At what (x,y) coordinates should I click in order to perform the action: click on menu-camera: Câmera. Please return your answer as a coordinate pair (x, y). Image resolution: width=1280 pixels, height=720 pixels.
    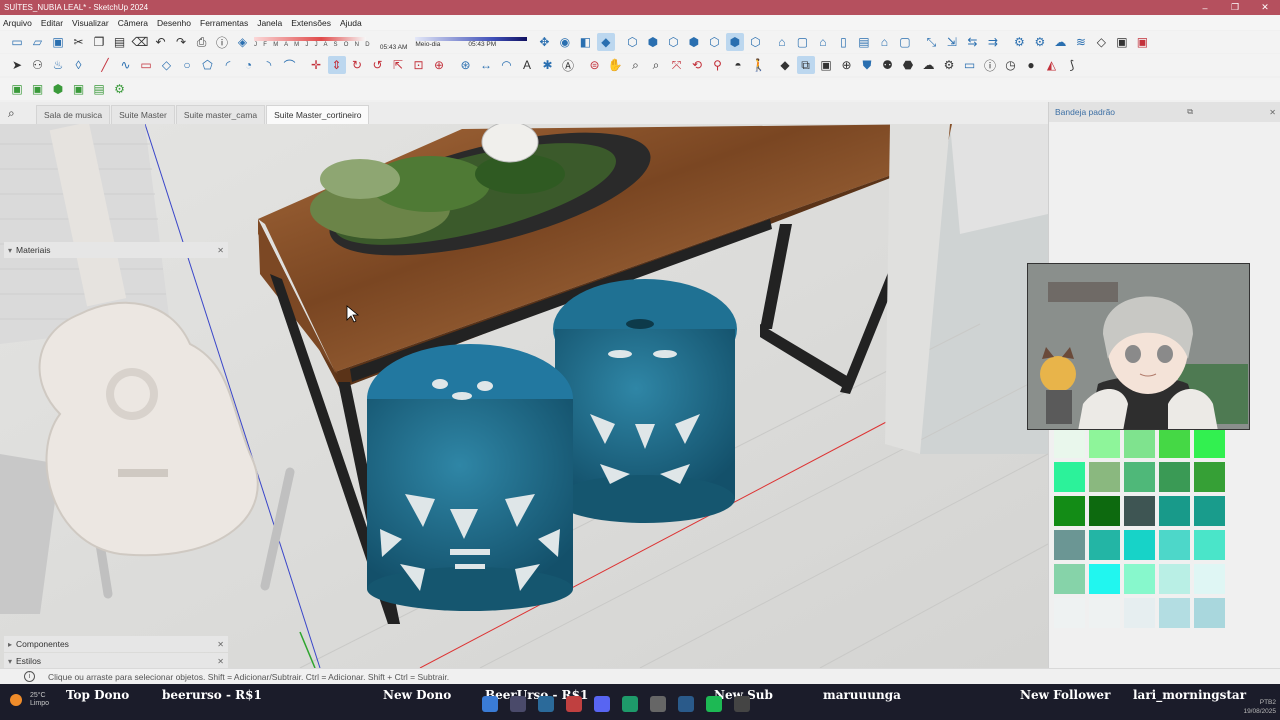
    Looking at the image, I should click on (133, 23).